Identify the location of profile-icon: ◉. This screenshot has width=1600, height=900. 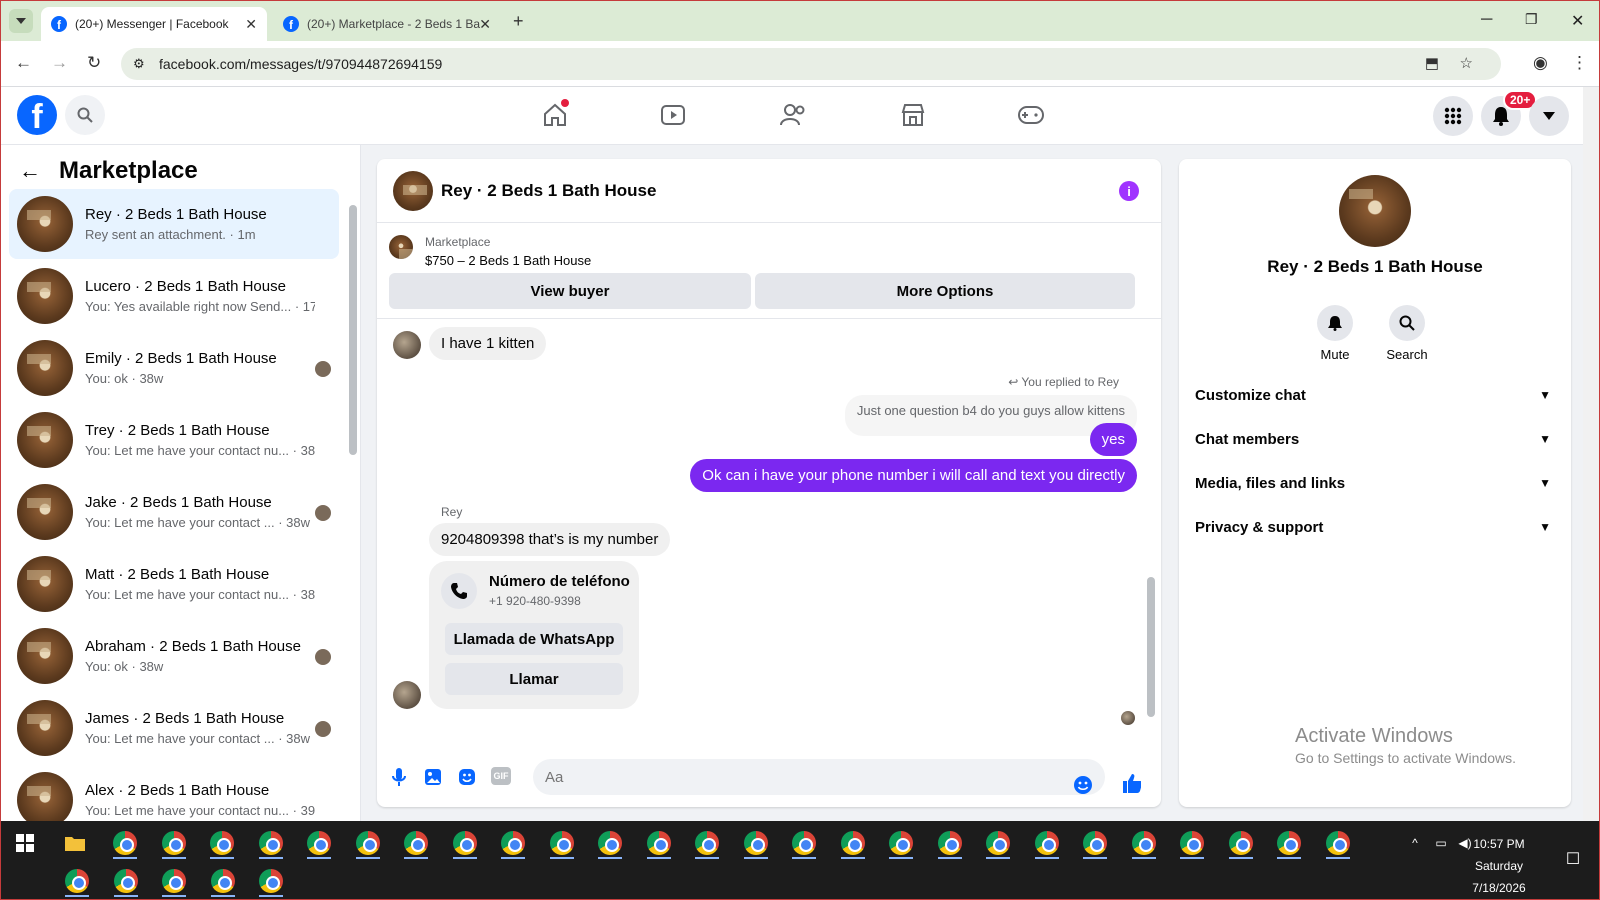
(1540, 63).